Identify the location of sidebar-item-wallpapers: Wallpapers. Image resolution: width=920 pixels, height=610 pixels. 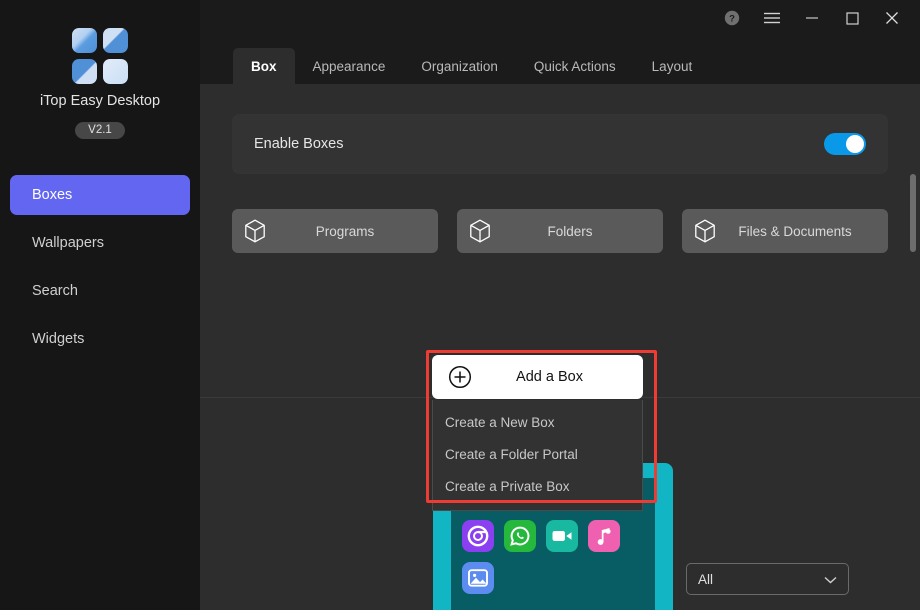
(100, 243).